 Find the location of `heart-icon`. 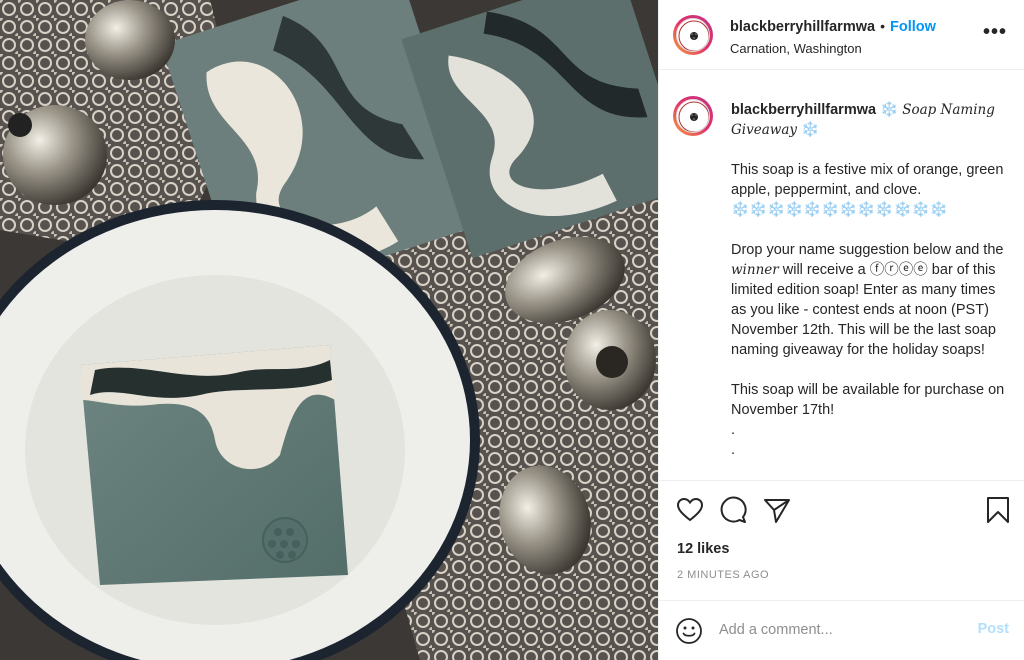

heart-icon is located at coordinates (690, 509).